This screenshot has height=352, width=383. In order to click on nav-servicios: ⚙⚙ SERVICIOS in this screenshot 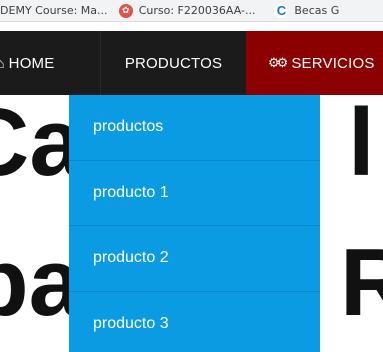, I will do `click(314, 63)`.